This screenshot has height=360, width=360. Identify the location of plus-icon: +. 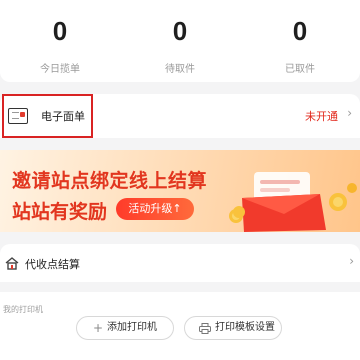
(98, 328).